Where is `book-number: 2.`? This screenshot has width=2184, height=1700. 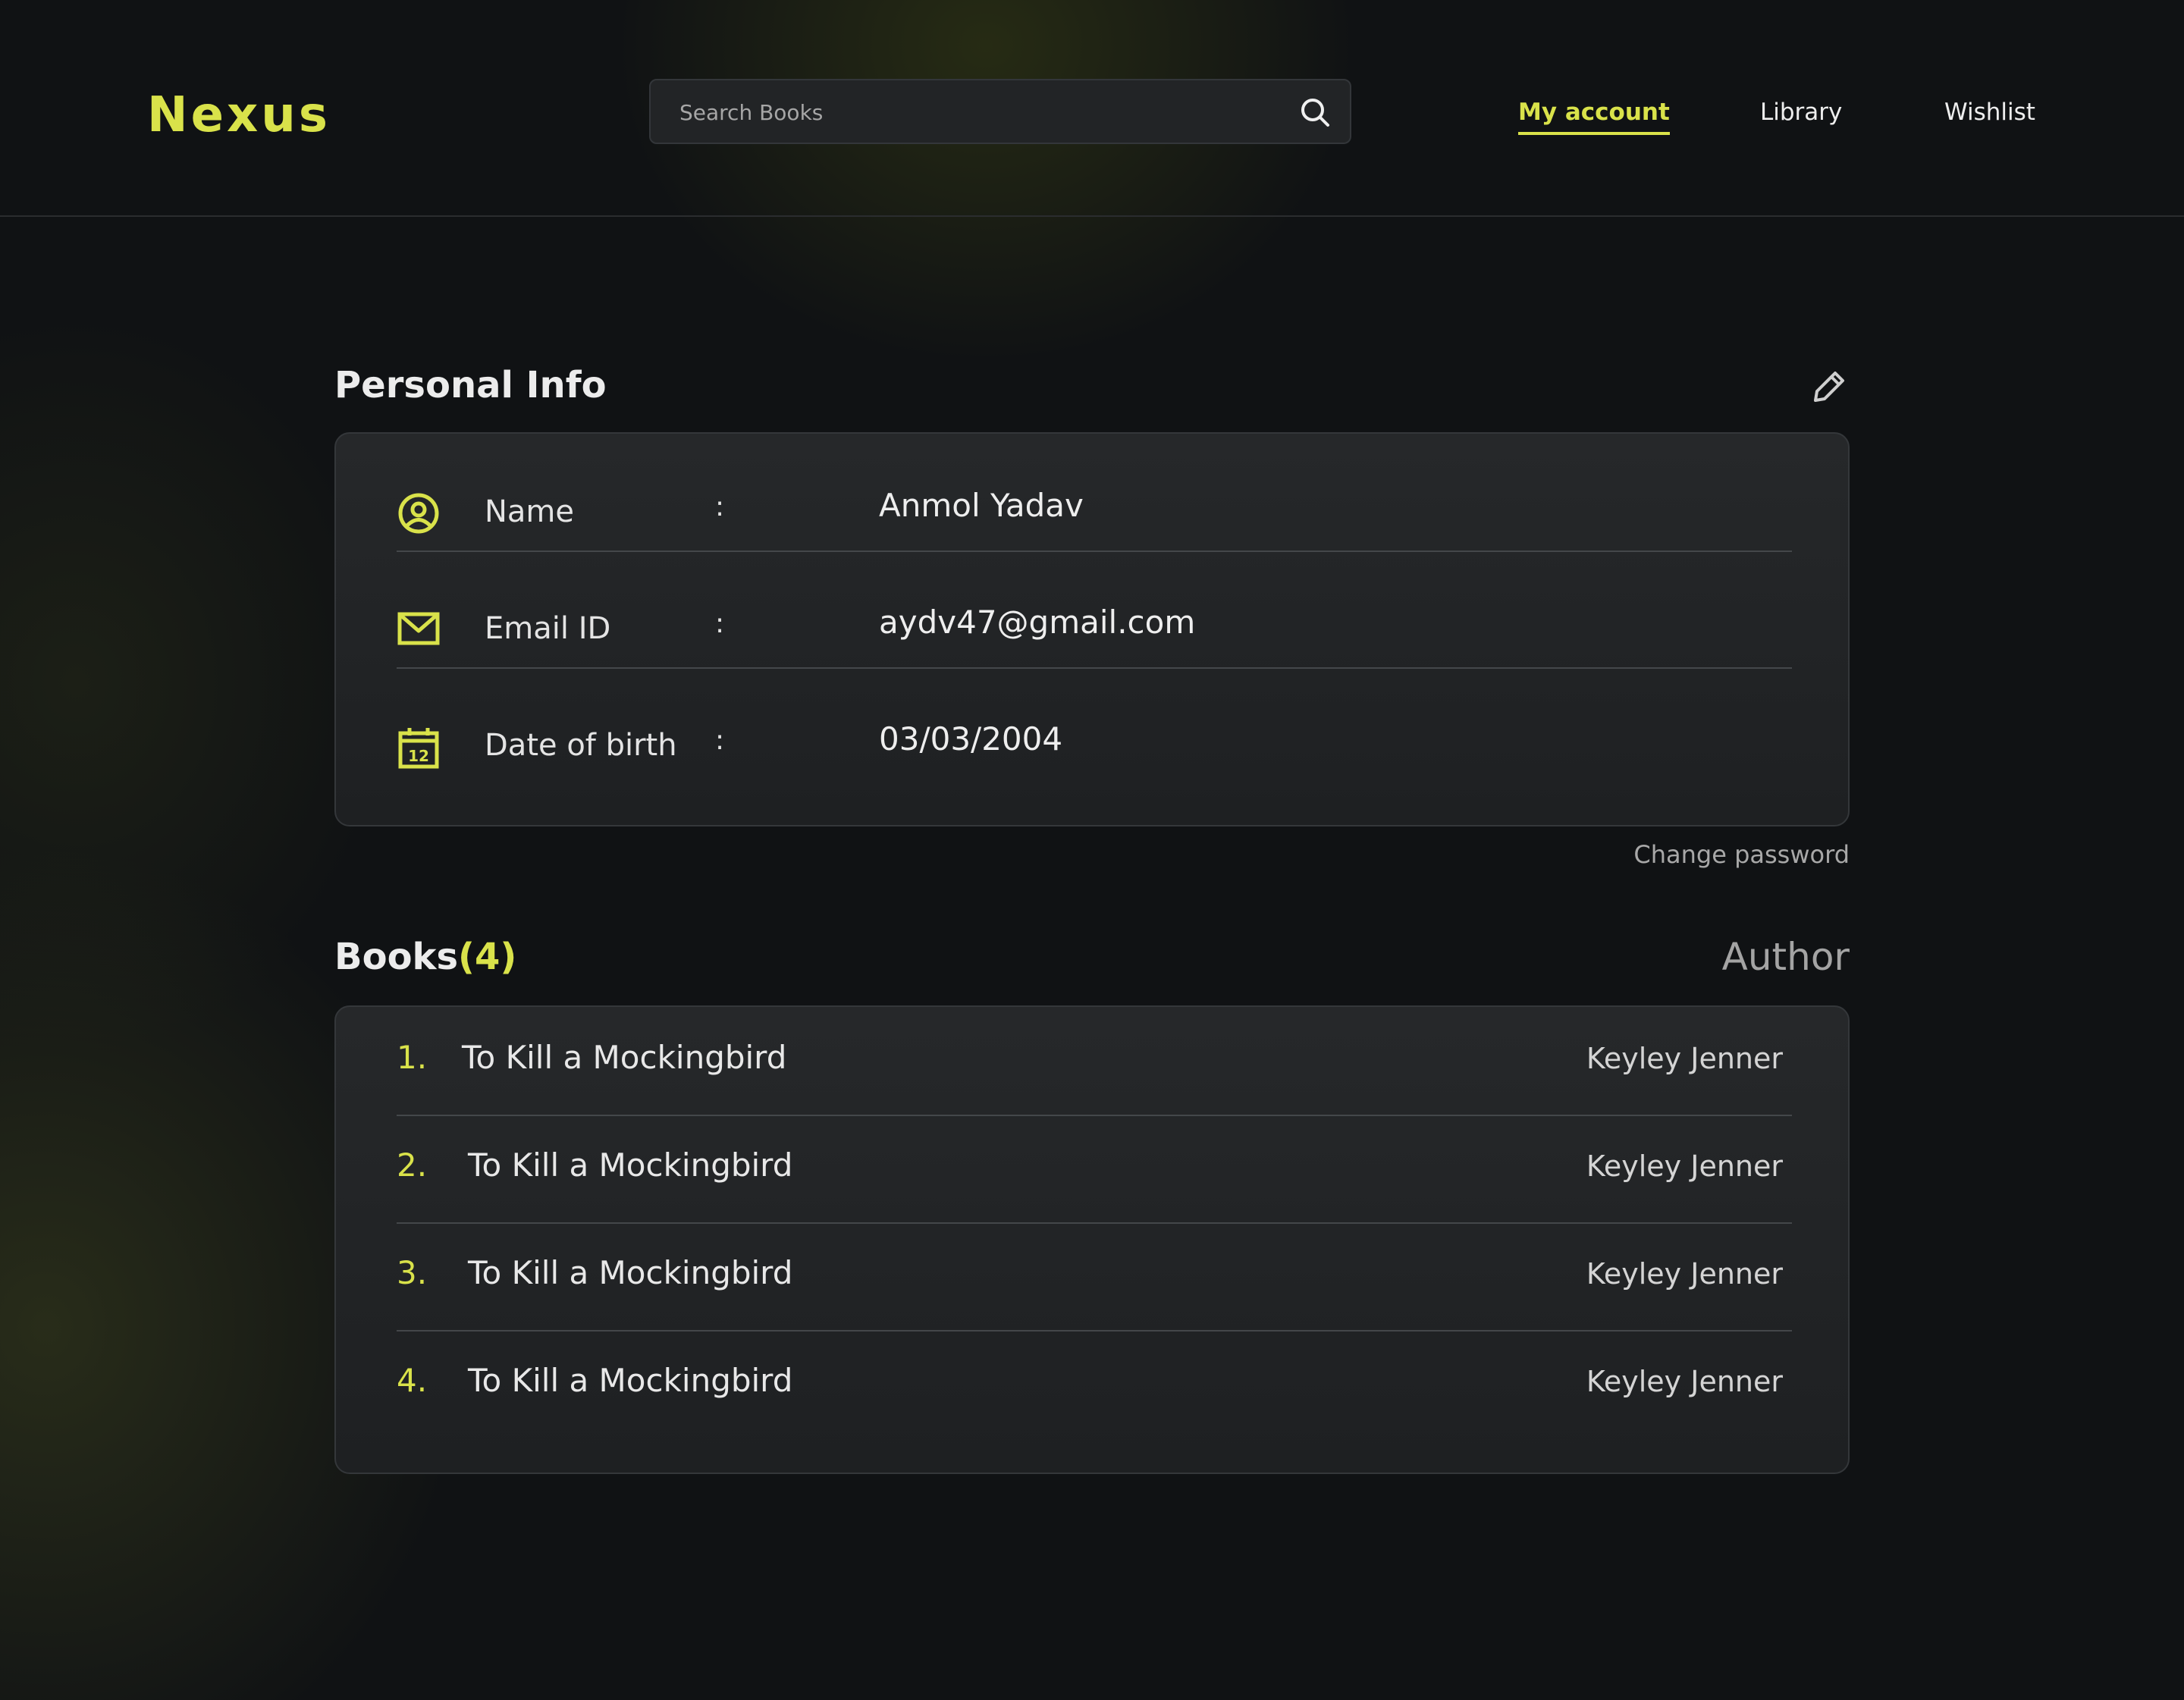
book-number: 2. is located at coordinates (412, 1165).